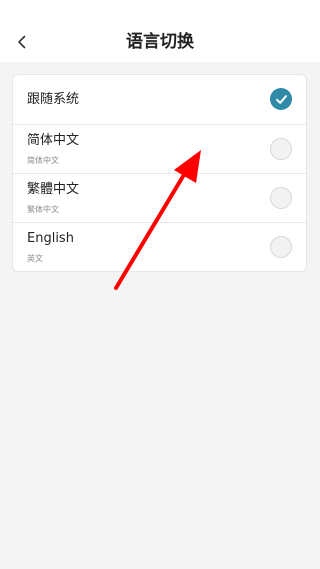  I want to click on language-option-label: 繁體中文, so click(53, 189).